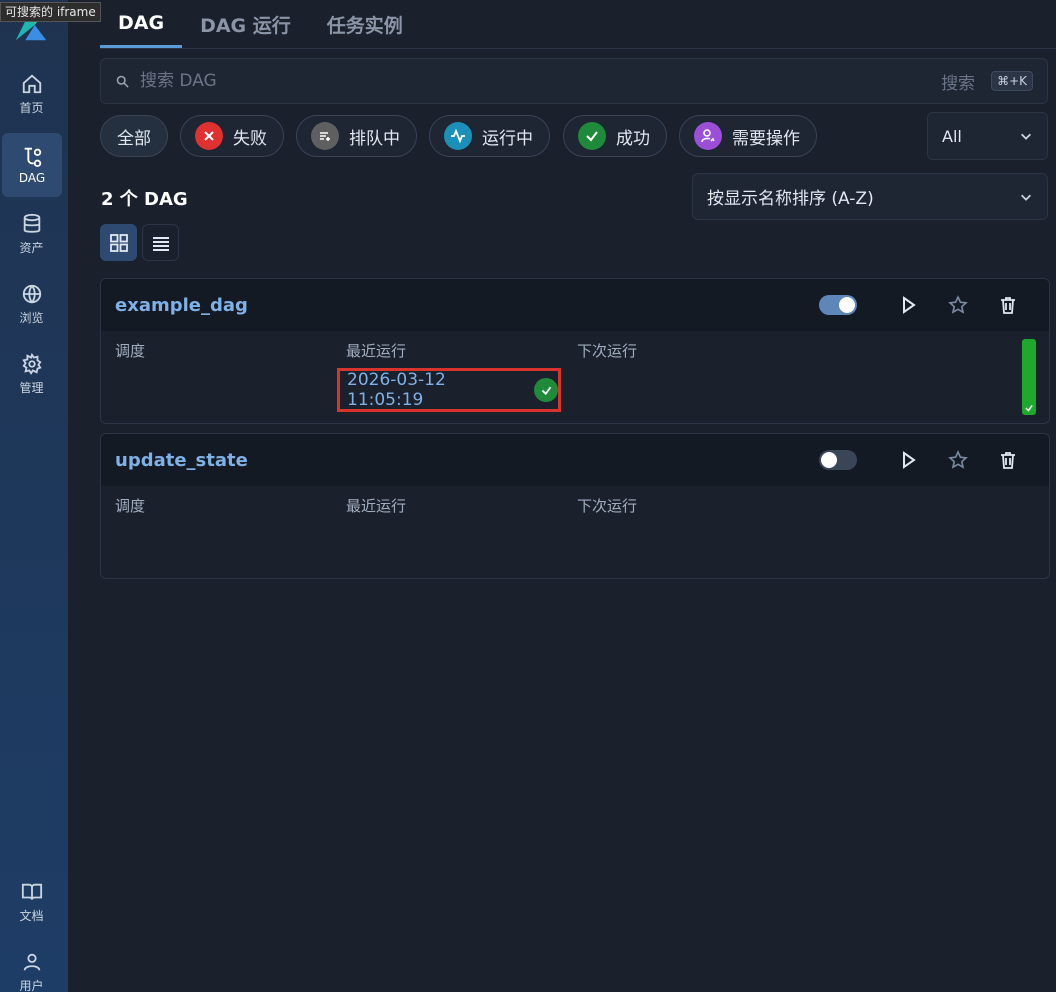 Image resolution: width=1056 pixels, height=992 pixels. I want to click on tab-dag-runs: DAG 运行, so click(245, 24).